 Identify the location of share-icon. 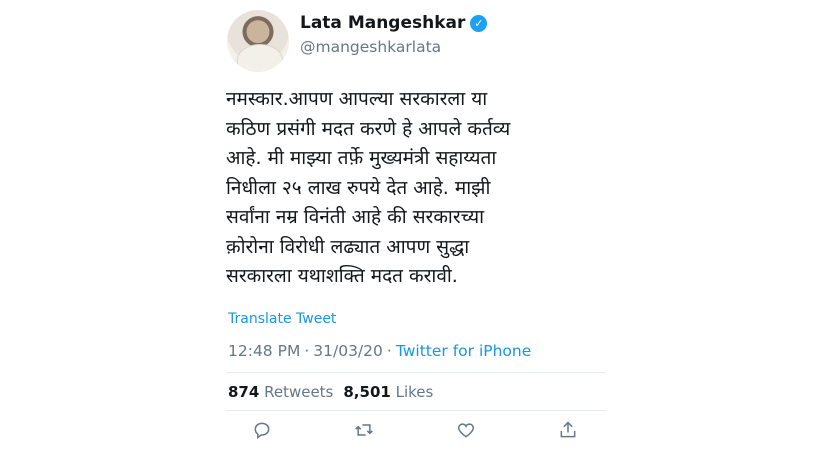
(568, 429).